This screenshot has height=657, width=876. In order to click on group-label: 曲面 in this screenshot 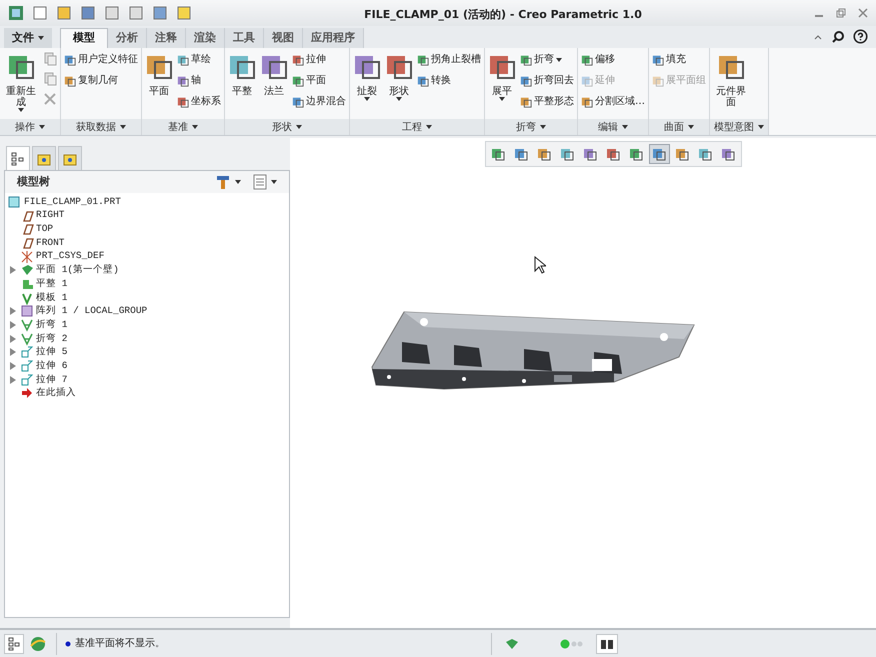, I will do `click(679, 127)`.